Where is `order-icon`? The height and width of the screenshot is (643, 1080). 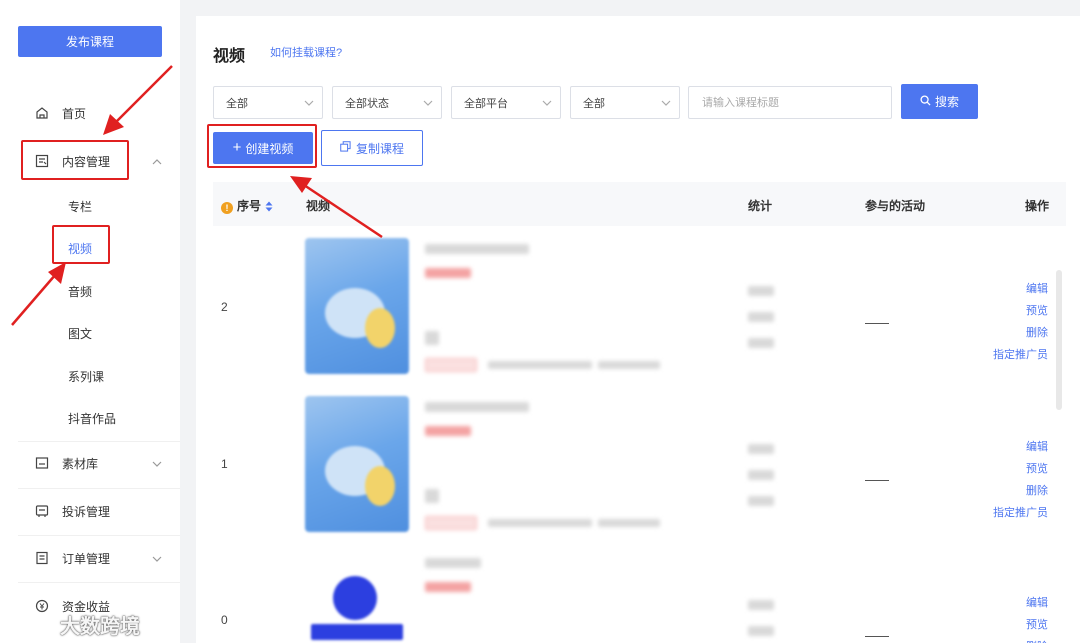
order-icon is located at coordinates (42, 558).